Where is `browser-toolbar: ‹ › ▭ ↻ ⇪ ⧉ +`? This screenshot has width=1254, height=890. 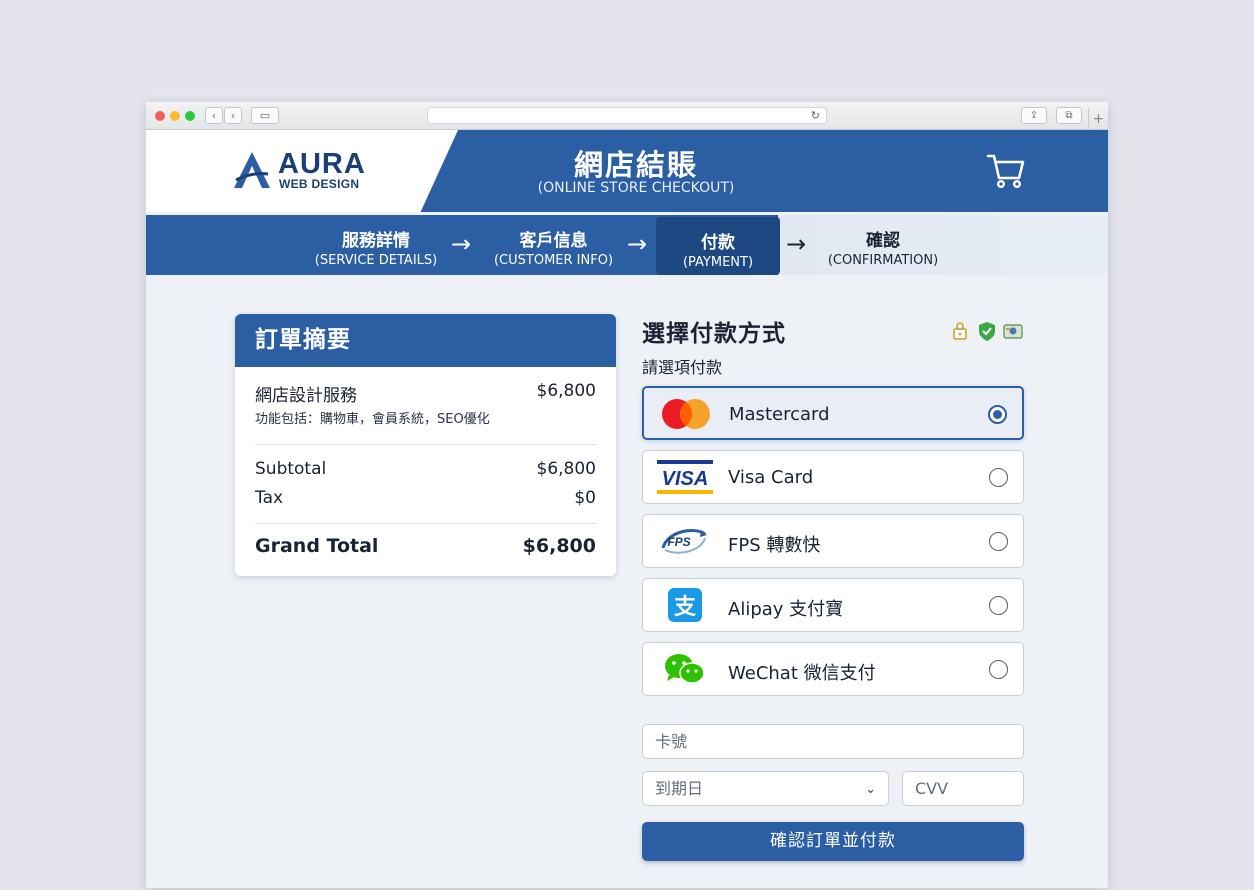
browser-toolbar: ‹ › ▭ ↻ ⇪ ⧉ + is located at coordinates (627, 116).